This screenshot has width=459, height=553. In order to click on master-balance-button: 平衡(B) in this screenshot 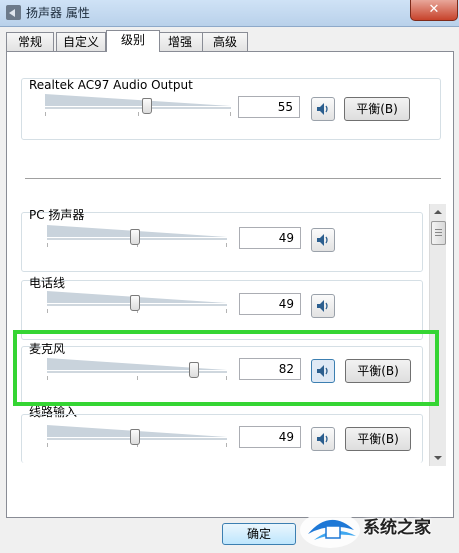, I will do `click(377, 109)`.